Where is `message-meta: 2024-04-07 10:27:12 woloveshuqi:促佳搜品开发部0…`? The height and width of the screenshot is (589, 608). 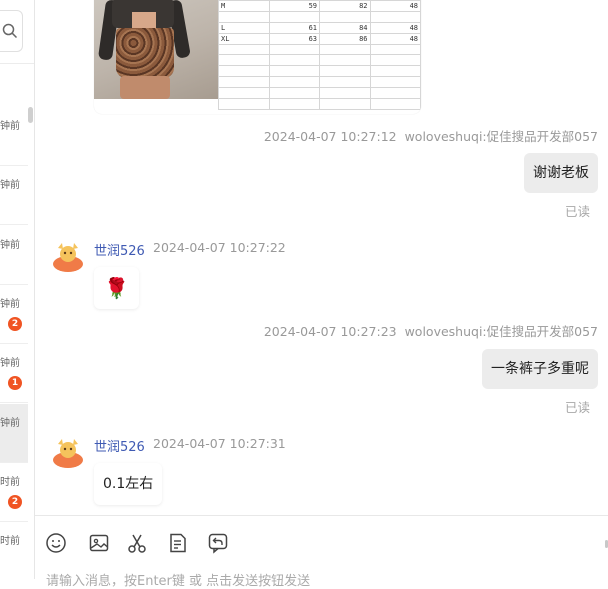
message-meta: 2024-04-07 10:27:12 woloveshuqi:促佳搜品开发部0… is located at coordinates (431, 135).